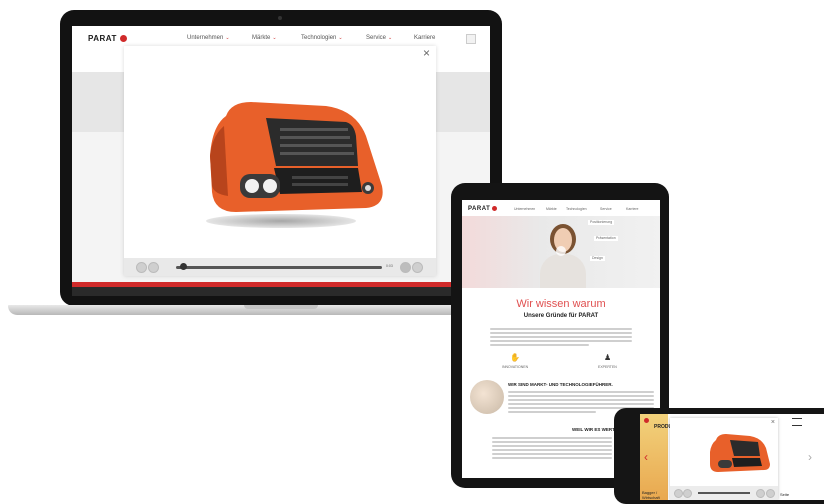 The image size is (824, 504). What do you see at coordinates (646, 457) in the screenshot?
I see `phone-prev-icon: ‹` at bounding box center [646, 457].